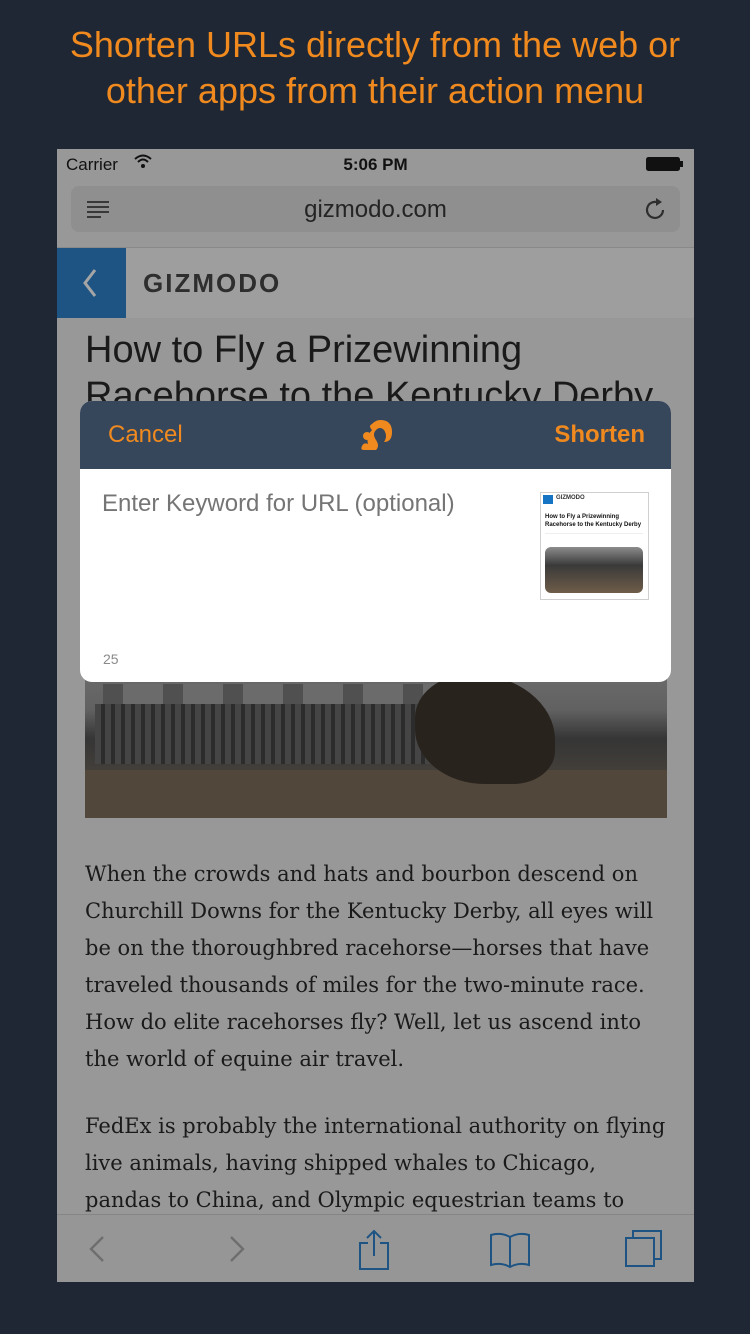 This screenshot has height=1334, width=750. Describe the element at coordinates (302, 552) in the screenshot. I see `keyword-input` at that location.